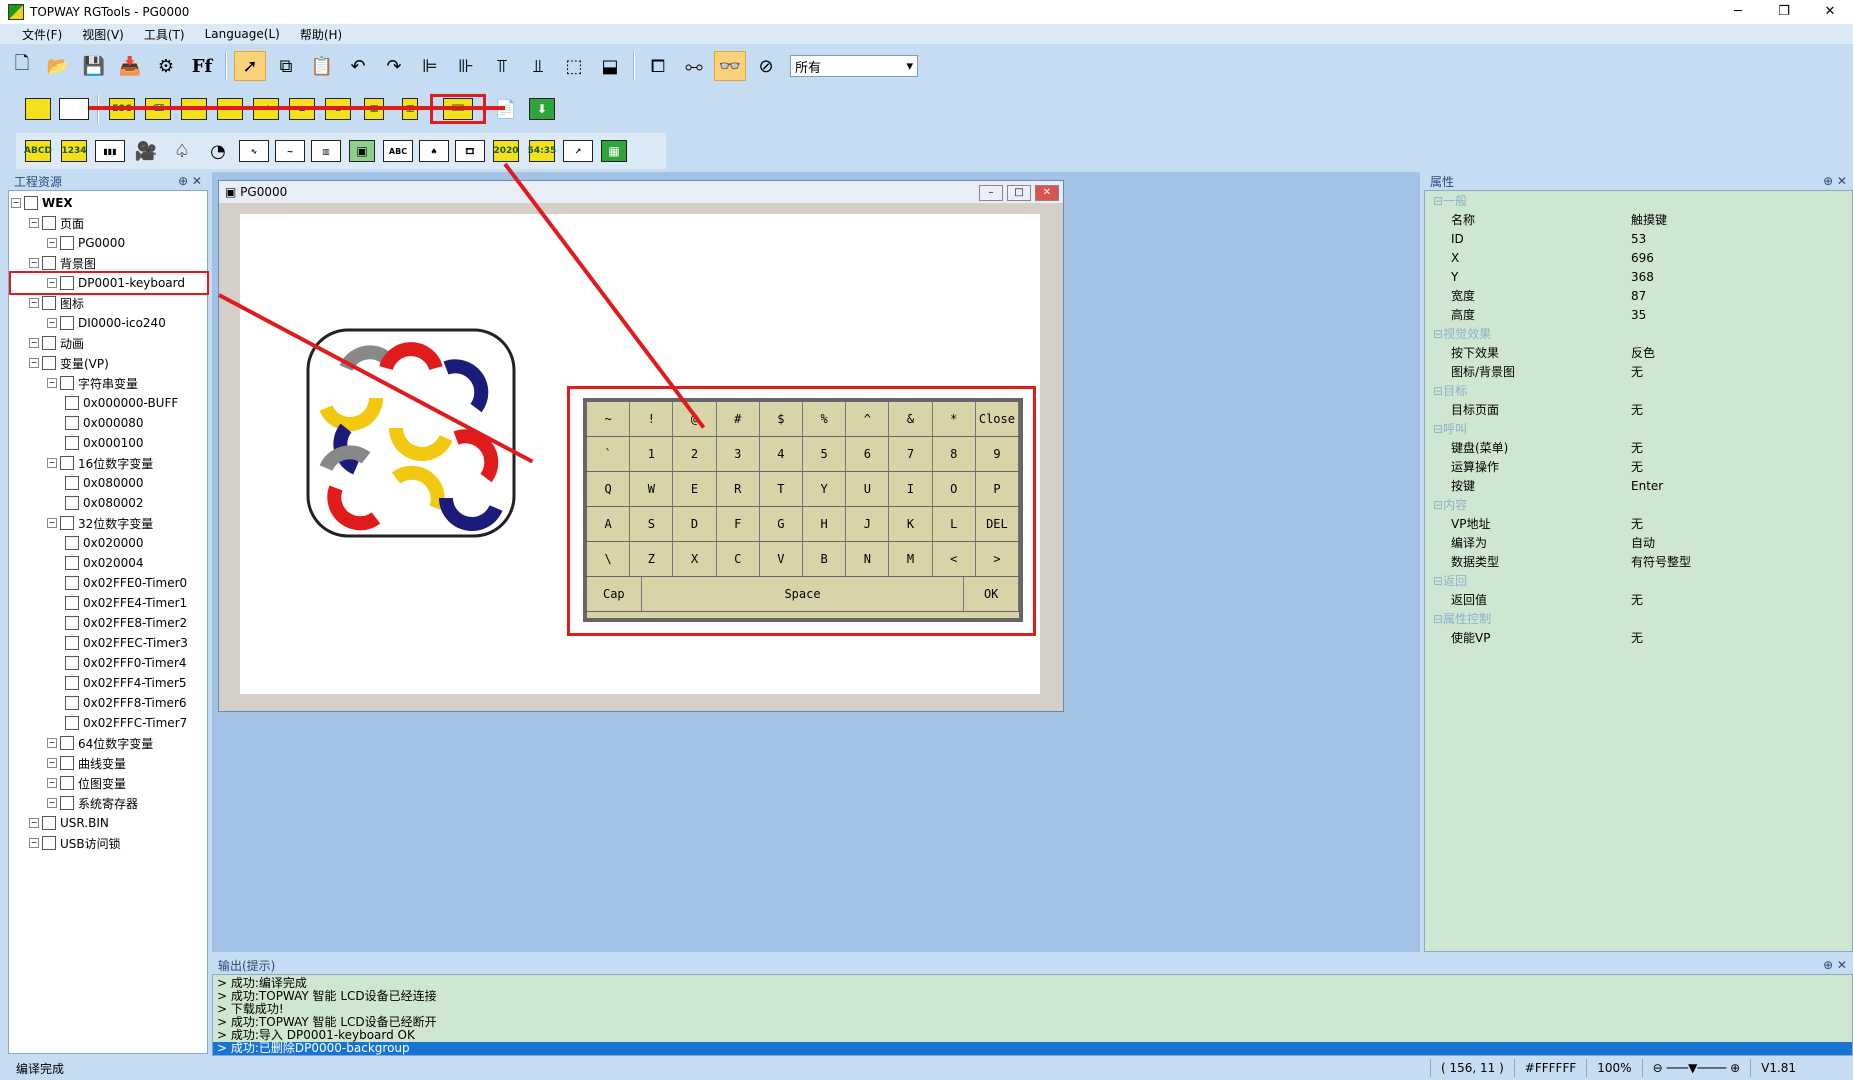 Image resolution: width=1853 pixels, height=1080 pixels. I want to click on property-row: 键盘(菜单) 无, so click(1638, 447).